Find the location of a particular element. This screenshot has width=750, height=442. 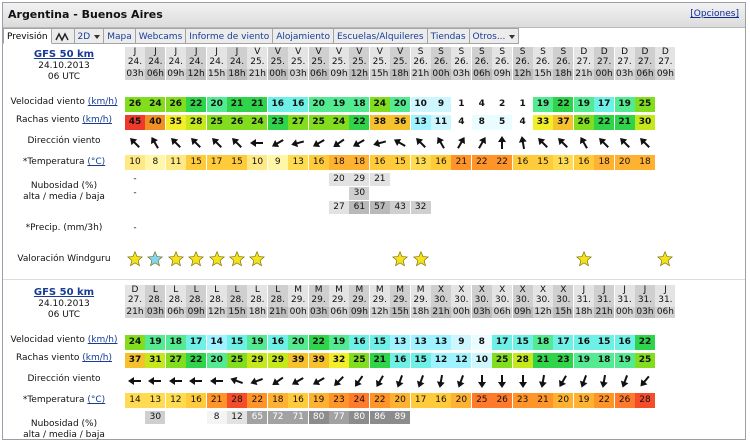

temperature-cell: 19 is located at coordinates (318, 400).